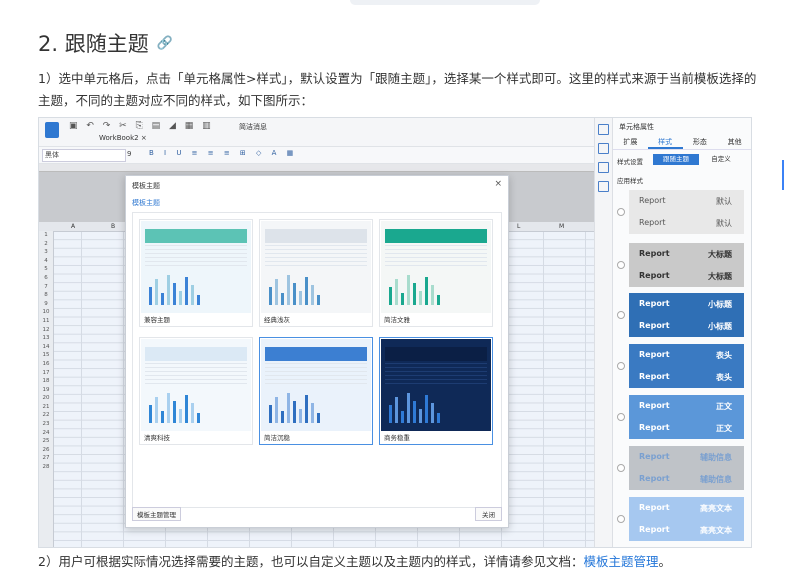  What do you see at coordinates (700, 142) in the screenshot?
I see `tab-form: 形态` at bounding box center [700, 142].